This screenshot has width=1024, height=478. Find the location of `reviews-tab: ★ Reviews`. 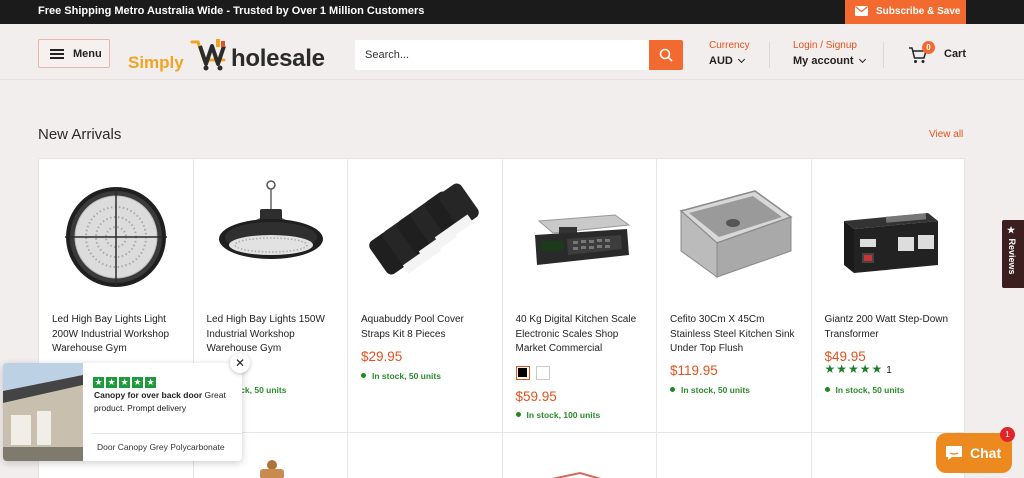

reviews-tab: ★ Reviews is located at coordinates (1013, 254).